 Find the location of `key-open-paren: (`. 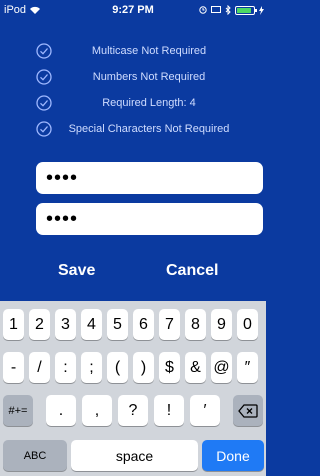

key-open-paren: ( is located at coordinates (117, 367).